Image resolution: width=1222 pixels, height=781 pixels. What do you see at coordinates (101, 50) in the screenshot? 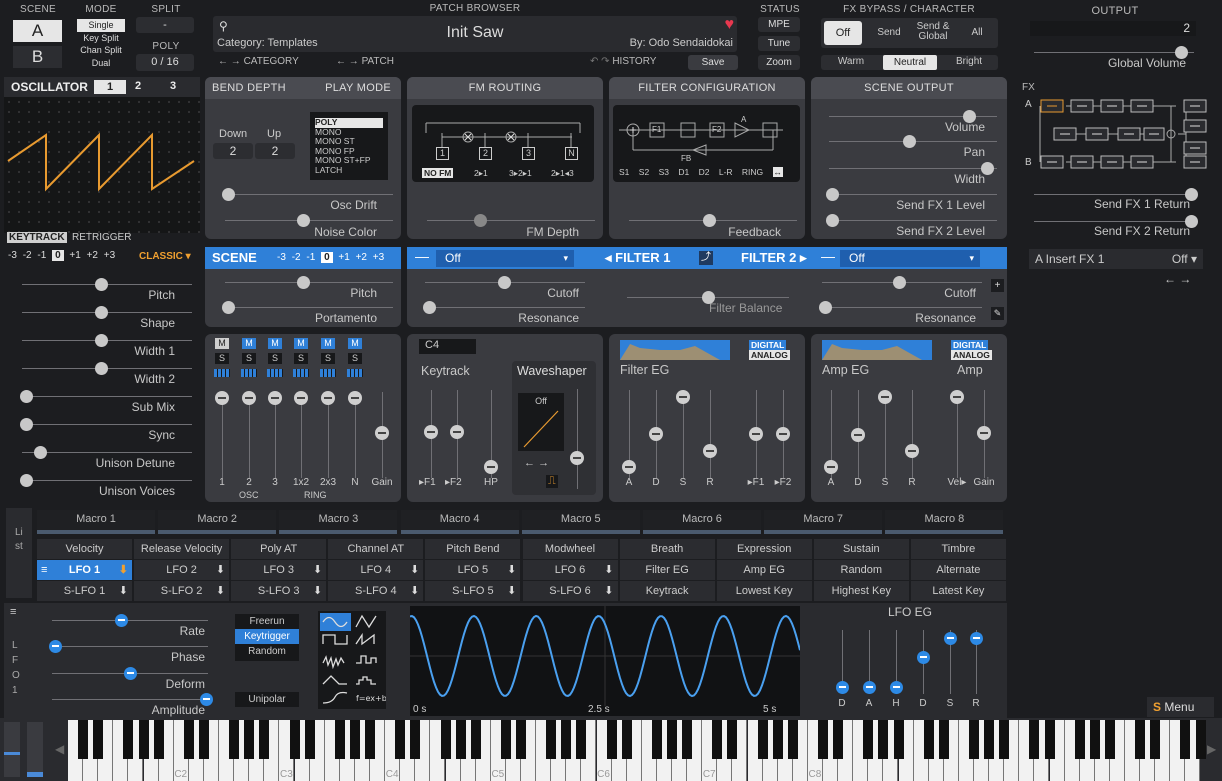
I see `mode-chansplit: Chan Split` at bounding box center [101, 50].